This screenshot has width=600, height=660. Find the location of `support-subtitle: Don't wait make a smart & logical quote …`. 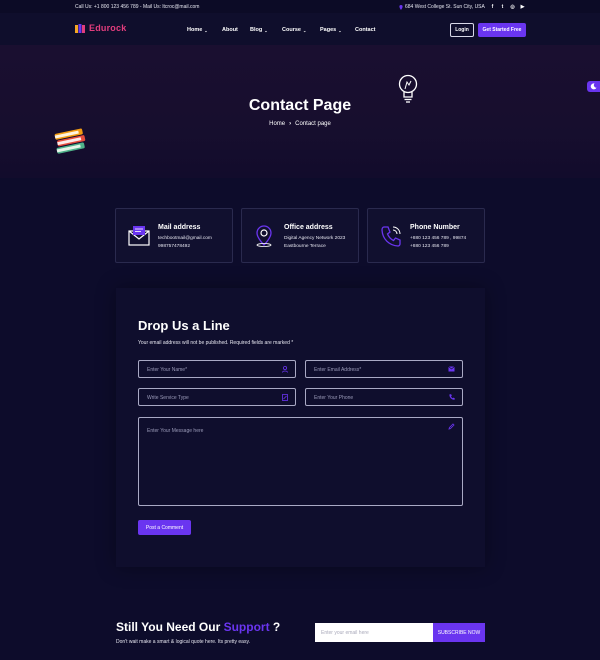

support-subtitle: Don't wait make a smart & logical quote … is located at coordinates (183, 642).